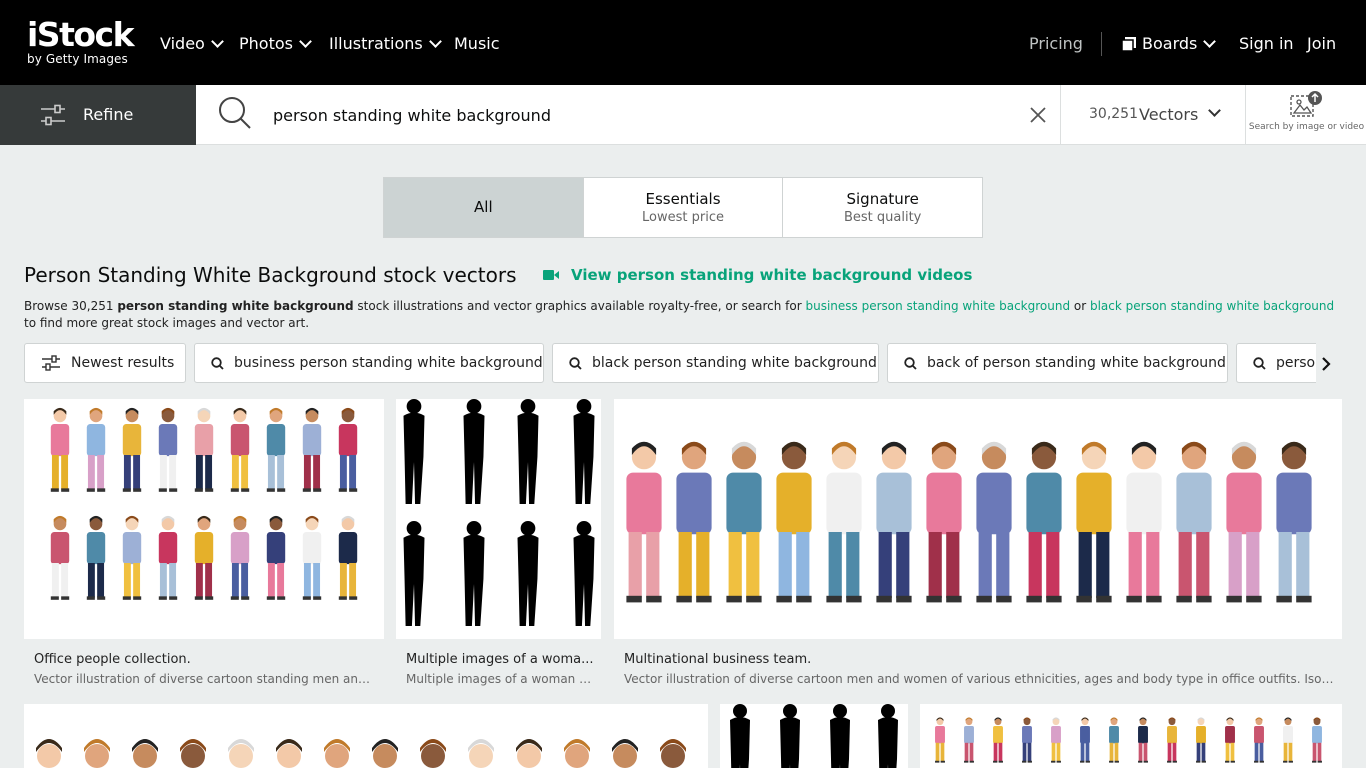  I want to click on sign-in-link: Sign in, so click(1266, 44).